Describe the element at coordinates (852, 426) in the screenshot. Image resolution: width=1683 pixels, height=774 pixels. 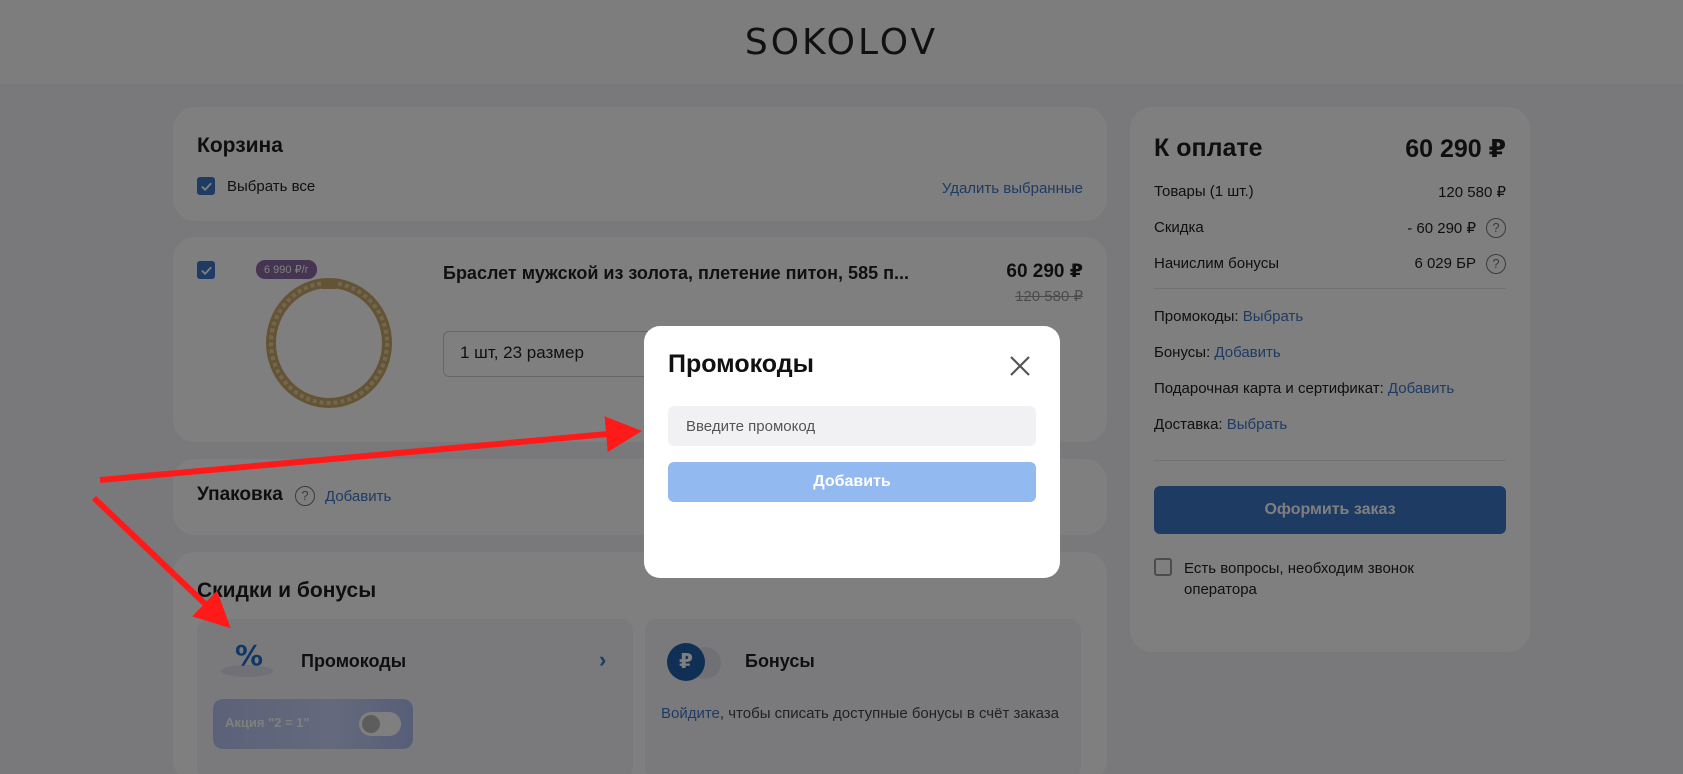
I see `promo-code-input` at that location.